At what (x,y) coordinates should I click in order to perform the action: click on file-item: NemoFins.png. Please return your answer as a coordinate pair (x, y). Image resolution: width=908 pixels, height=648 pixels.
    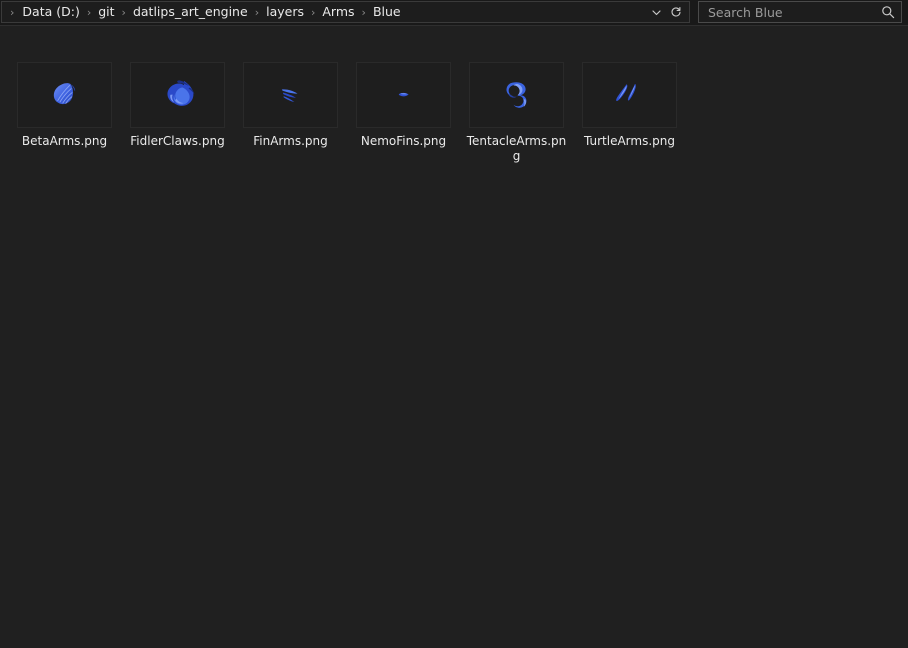
    Looking at the image, I should click on (403, 113).